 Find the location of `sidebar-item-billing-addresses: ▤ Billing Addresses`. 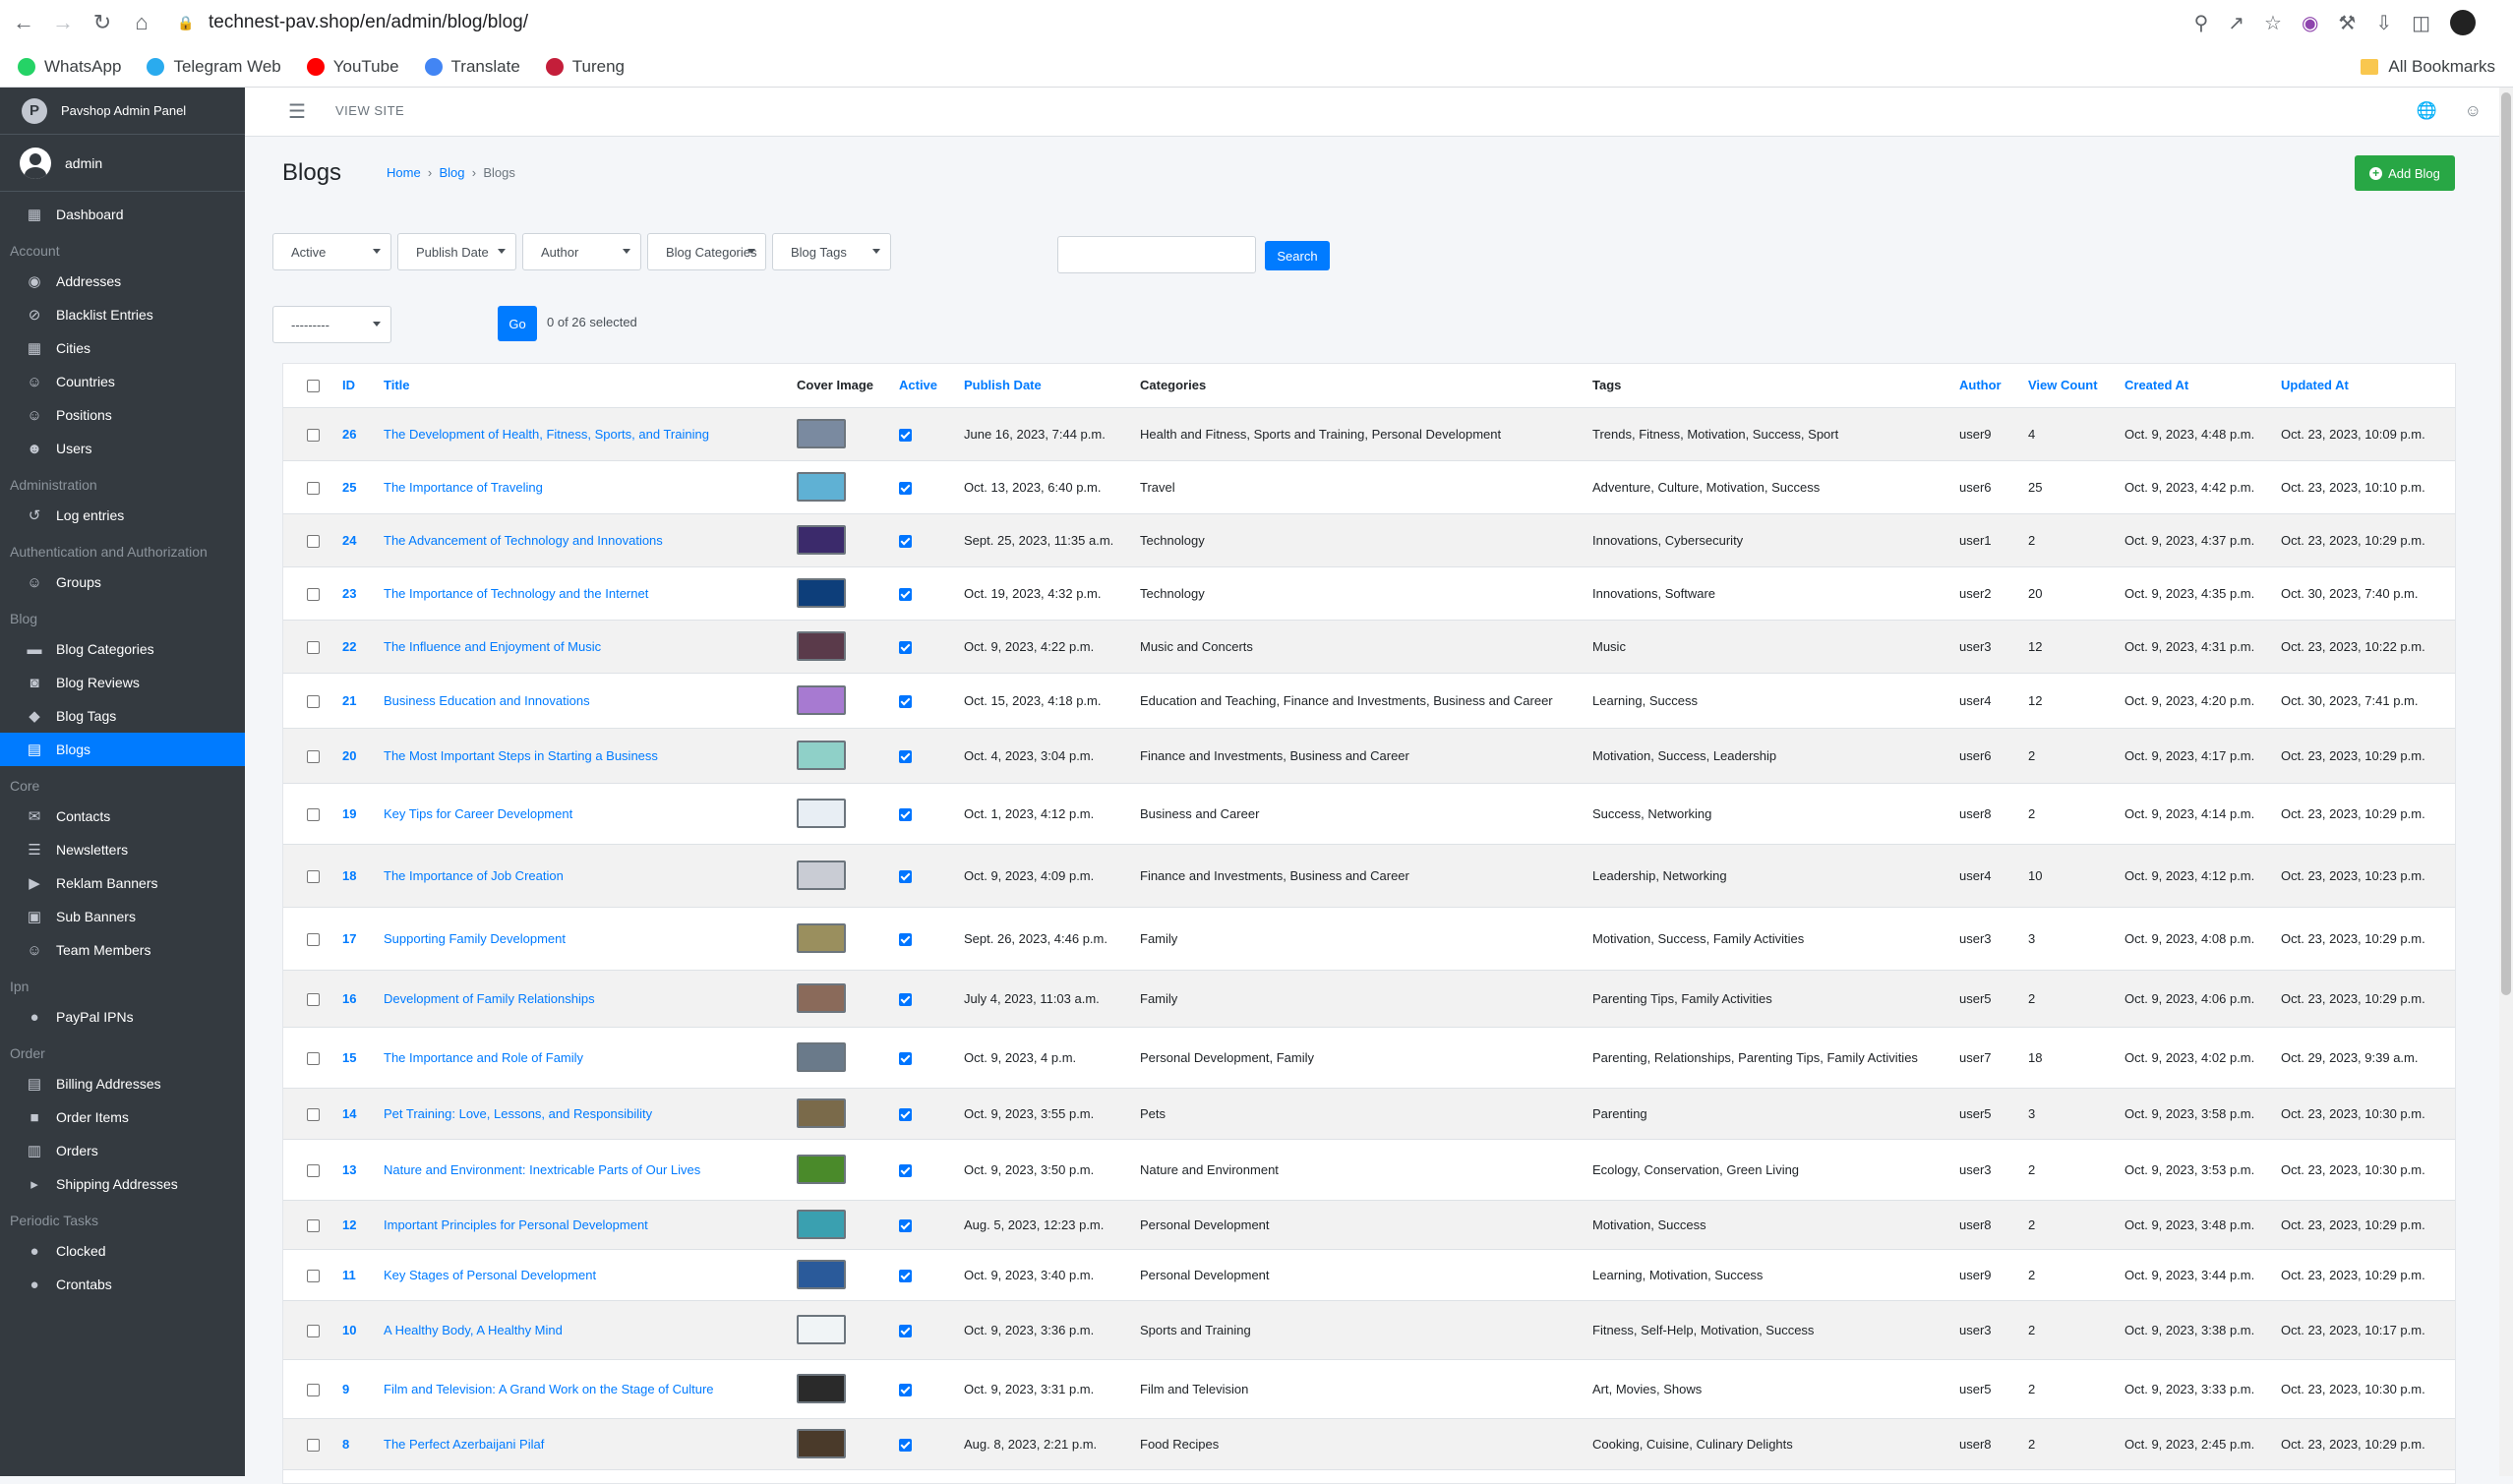

sidebar-item-billing-addresses: ▤ Billing Addresses is located at coordinates (122, 1083).